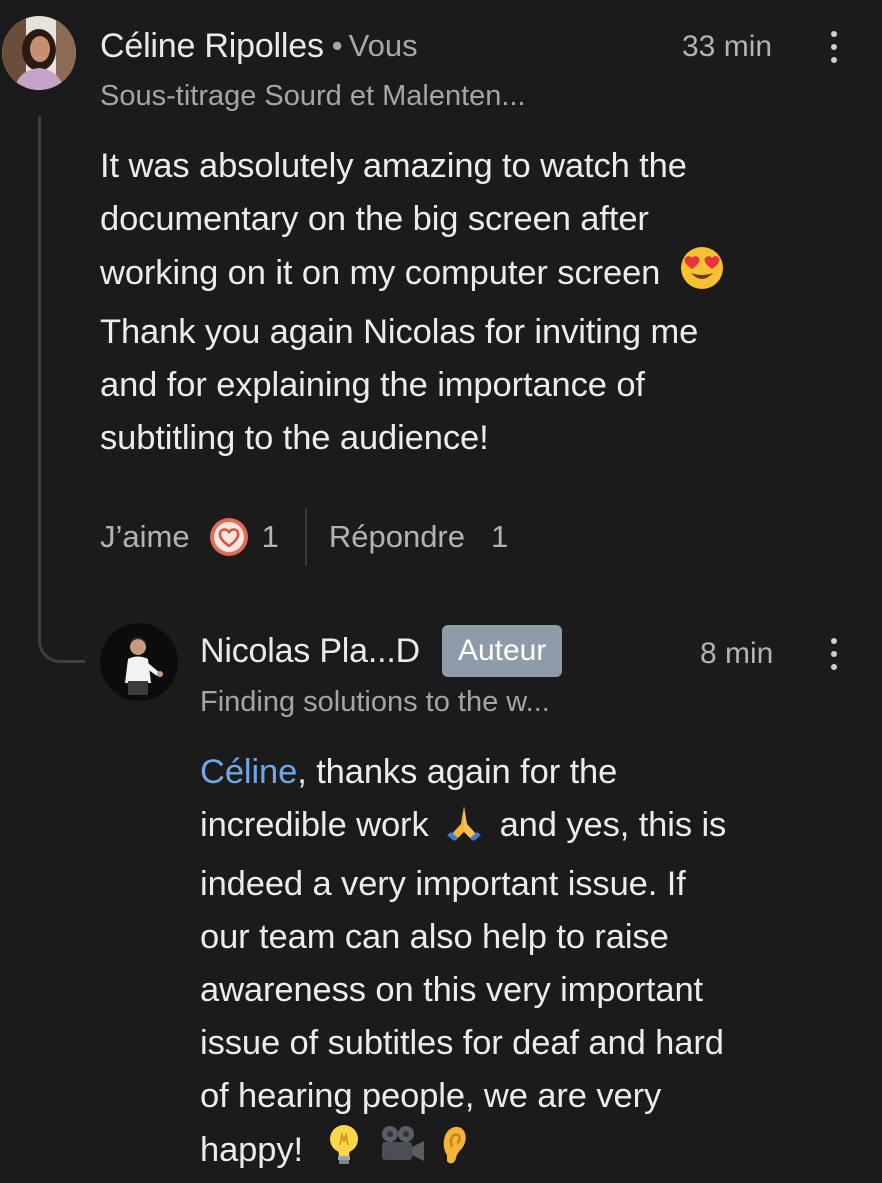 The image size is (882, 1183). I want to click on reply-line-text: , thanks again for the, so click(457, 772).